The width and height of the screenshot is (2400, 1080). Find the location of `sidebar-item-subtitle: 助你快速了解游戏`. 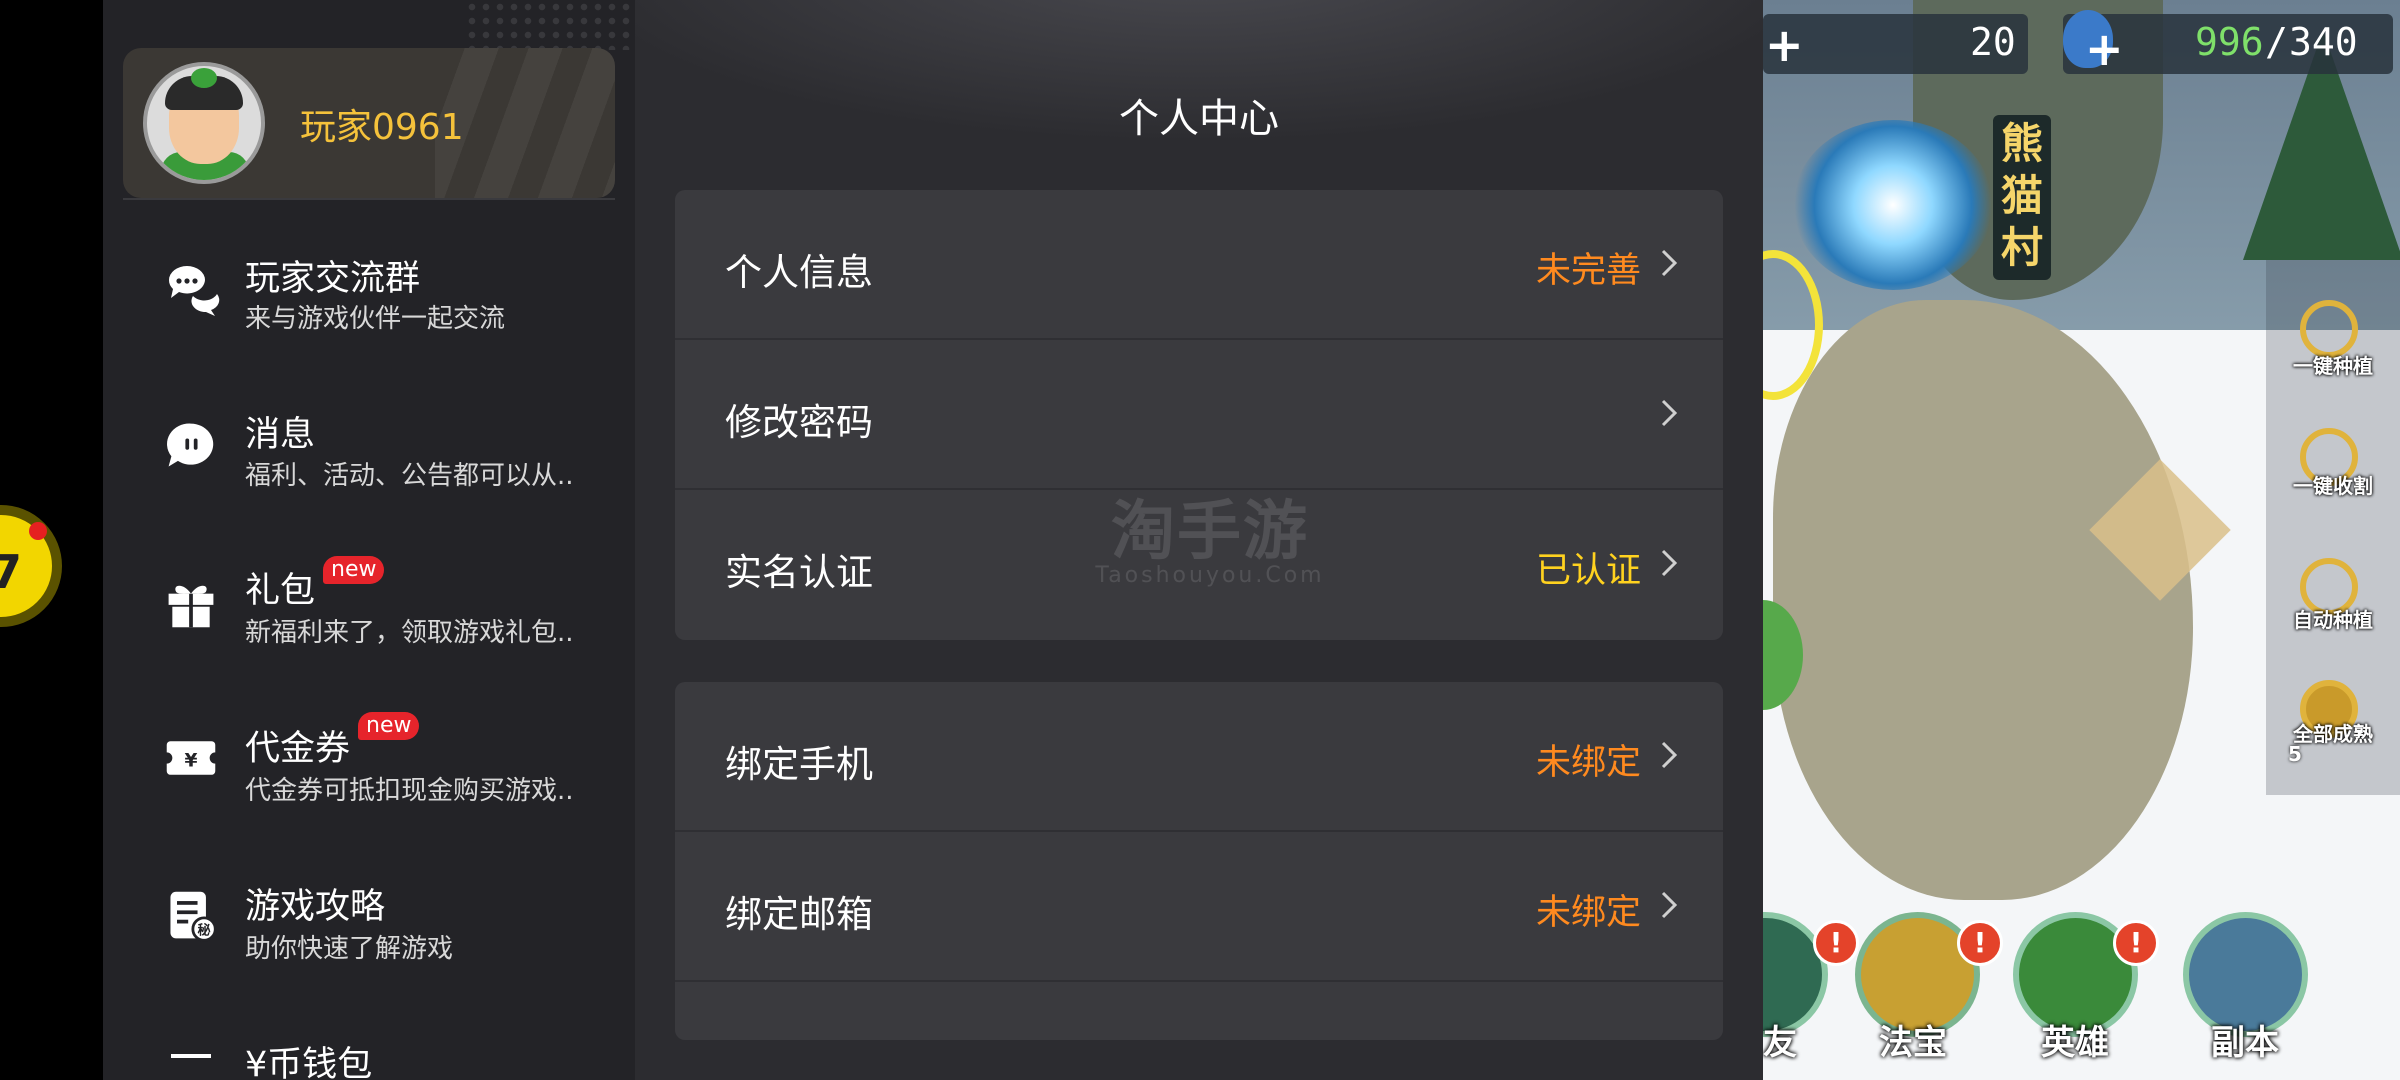

sidebar-item-subtitle: 助你快速了解游戏 is located at coordinates (349, 949).